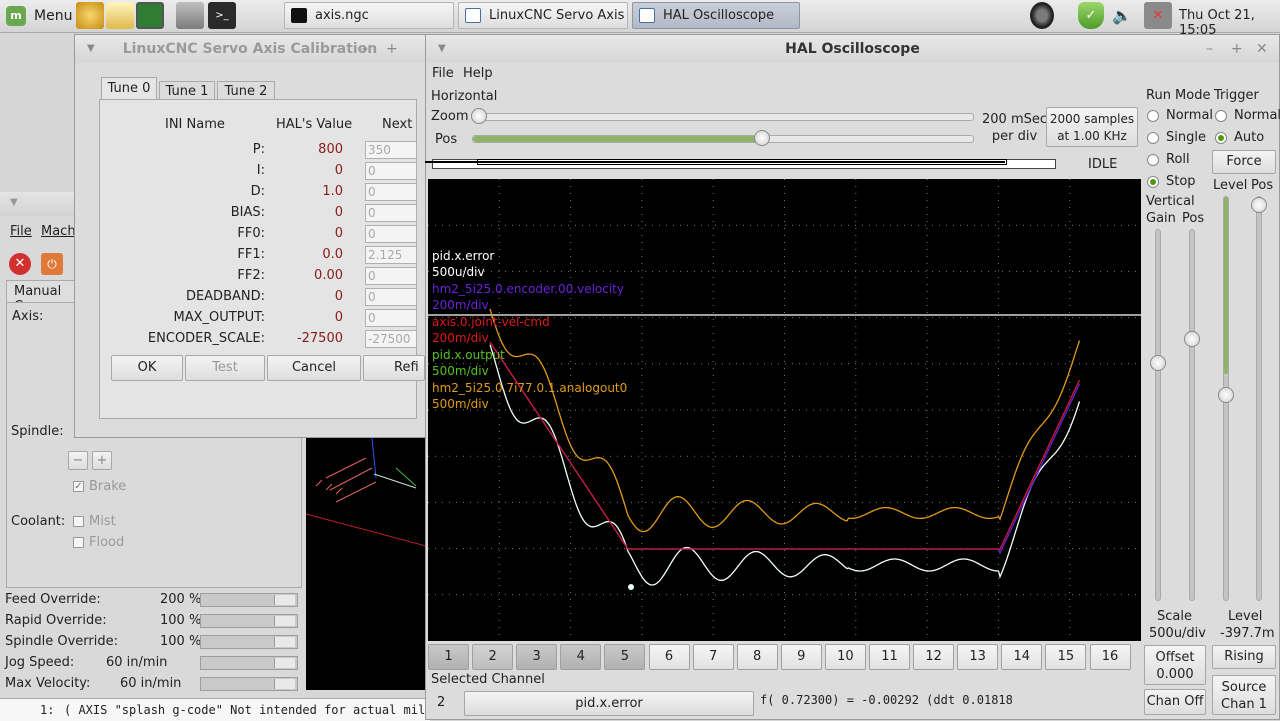 The image size is (1280, 721). Describe the element at coordinates (52, 264) in the screenshot. I see `power-button: ⏻` at that location.